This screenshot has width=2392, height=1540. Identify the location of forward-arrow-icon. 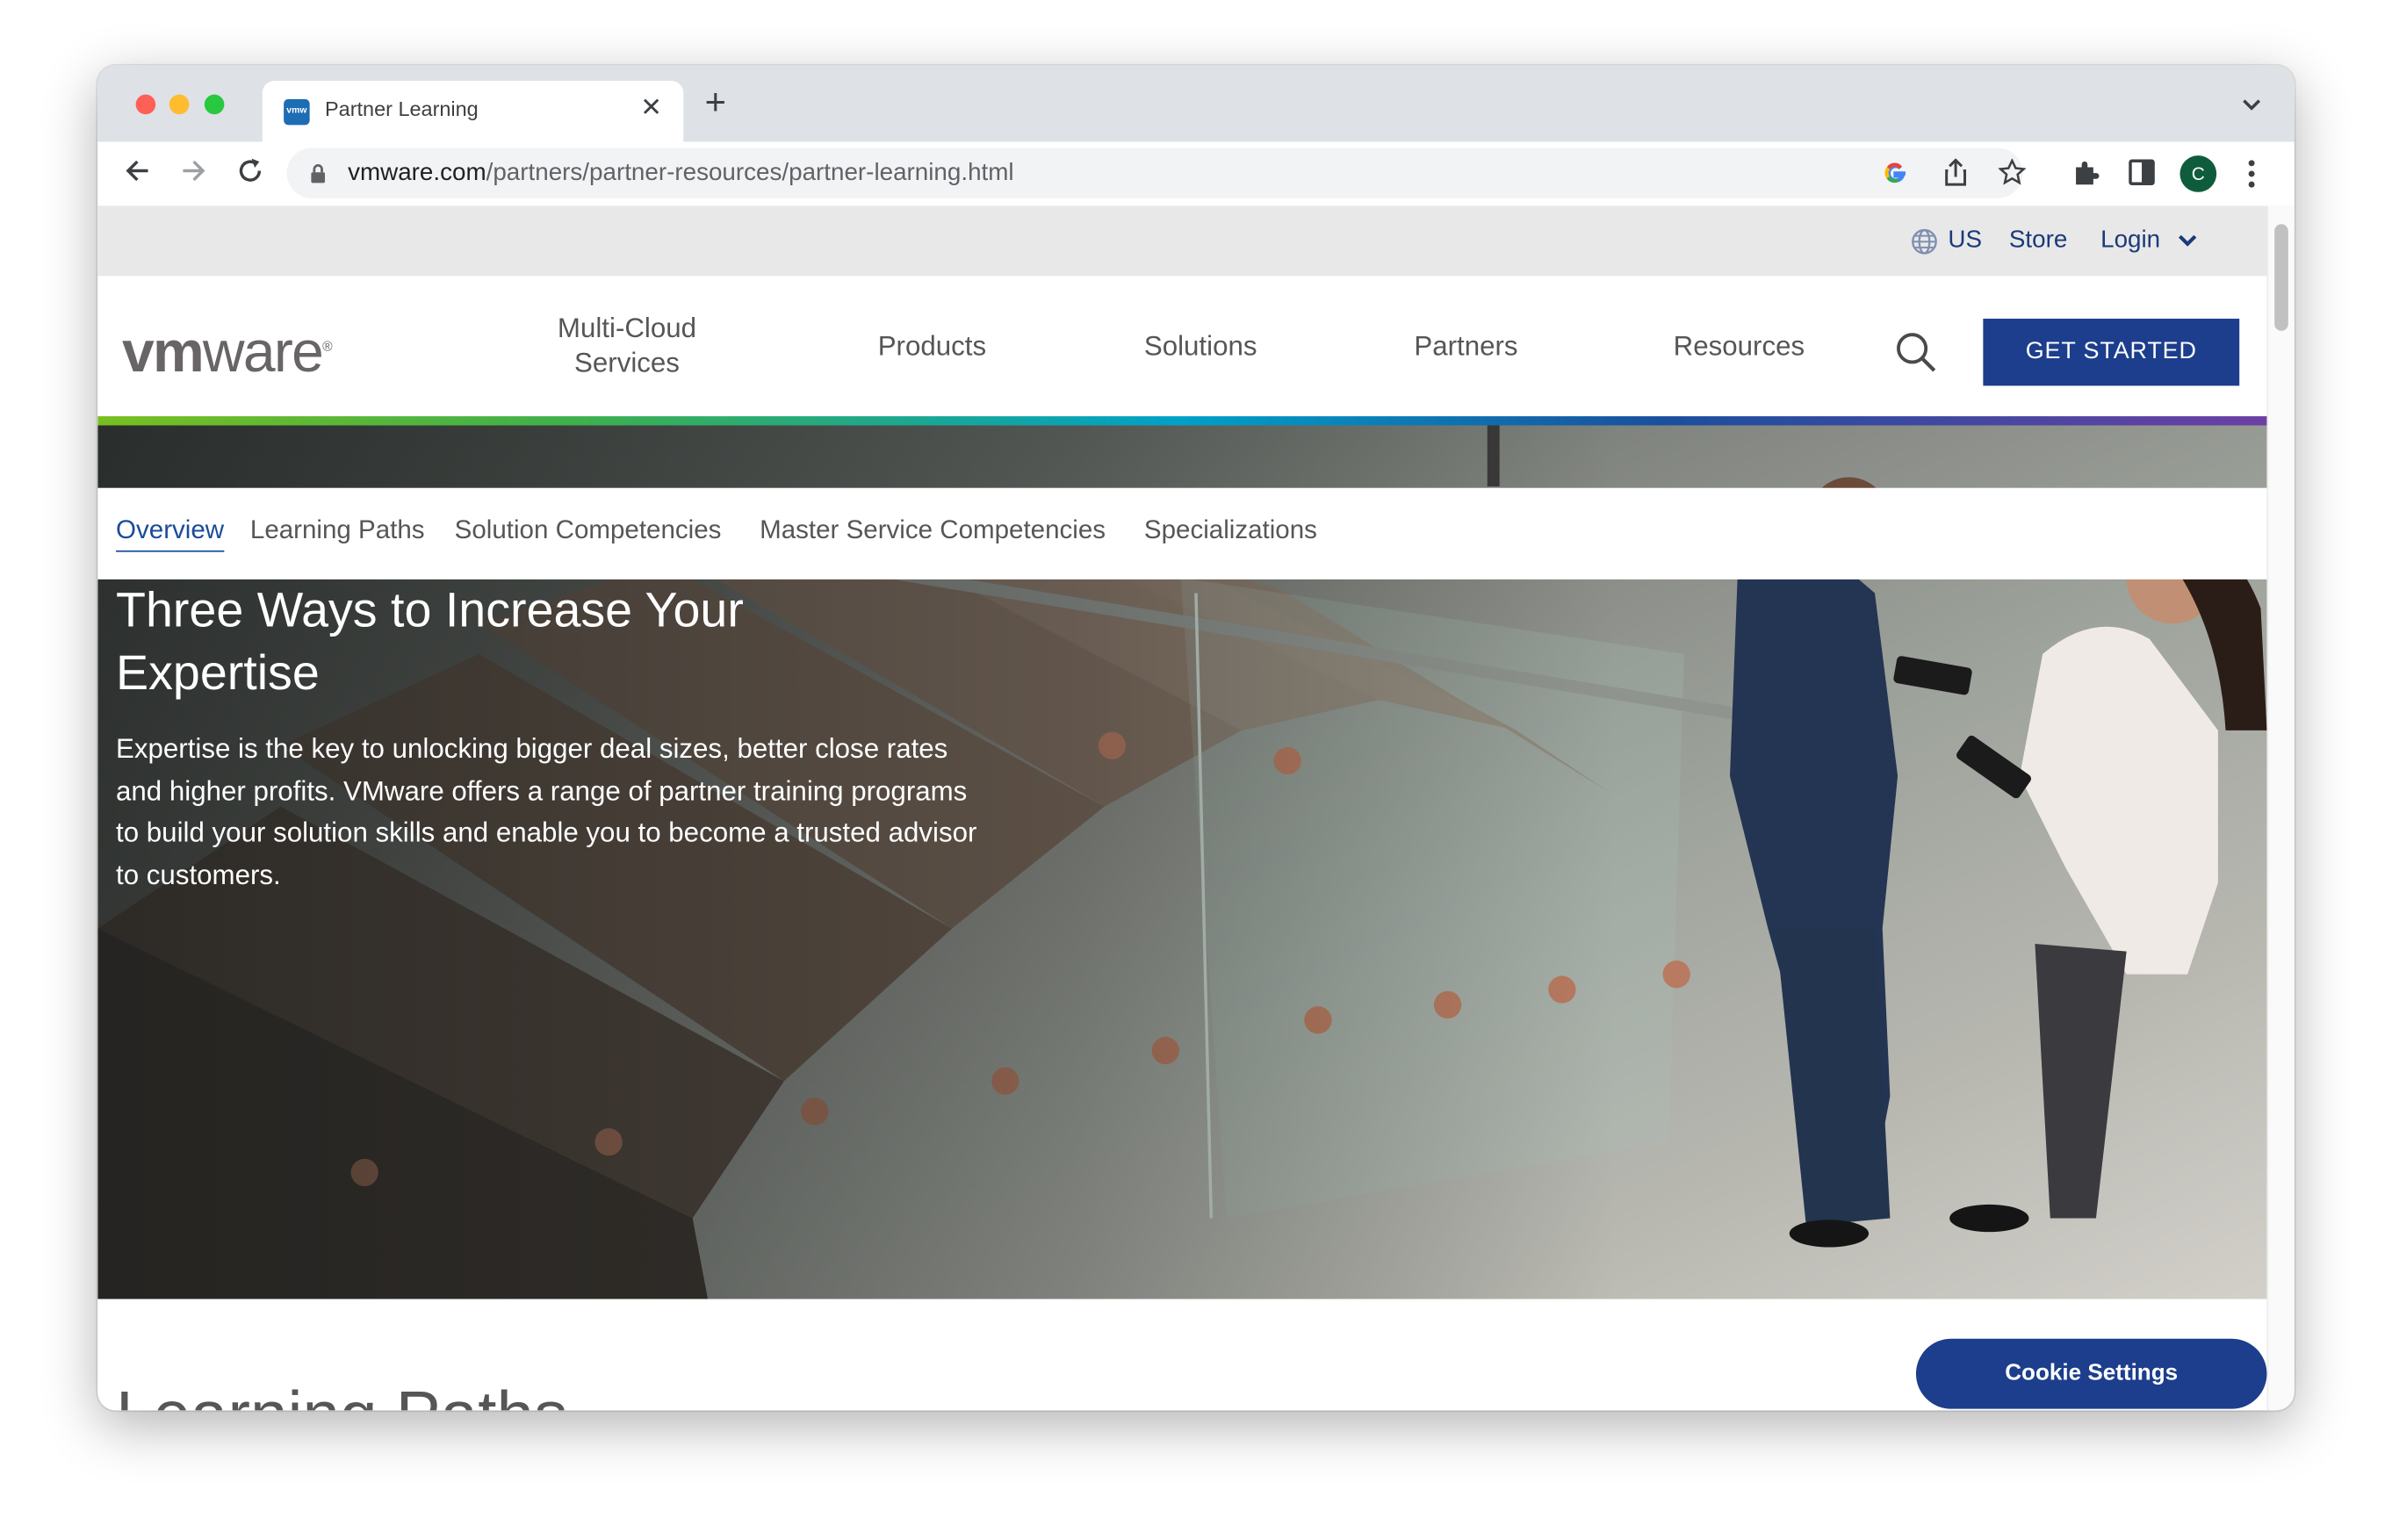
(194, 171).